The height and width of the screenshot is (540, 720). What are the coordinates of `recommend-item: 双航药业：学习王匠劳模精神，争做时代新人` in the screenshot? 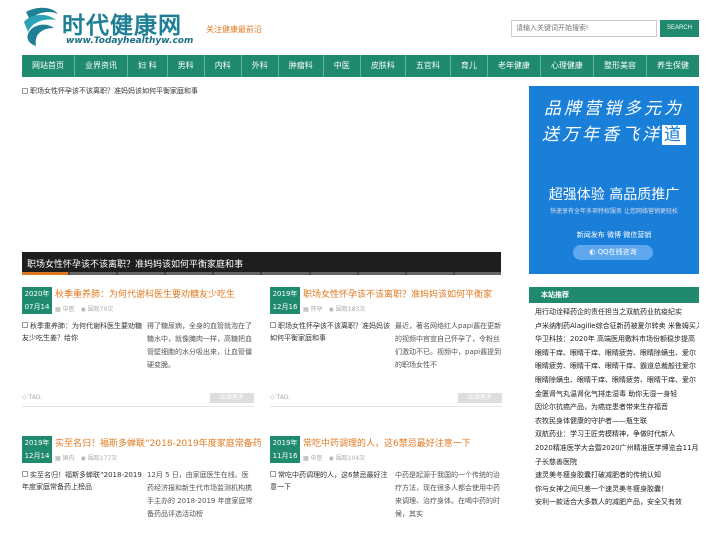 It's located at (617, 435).